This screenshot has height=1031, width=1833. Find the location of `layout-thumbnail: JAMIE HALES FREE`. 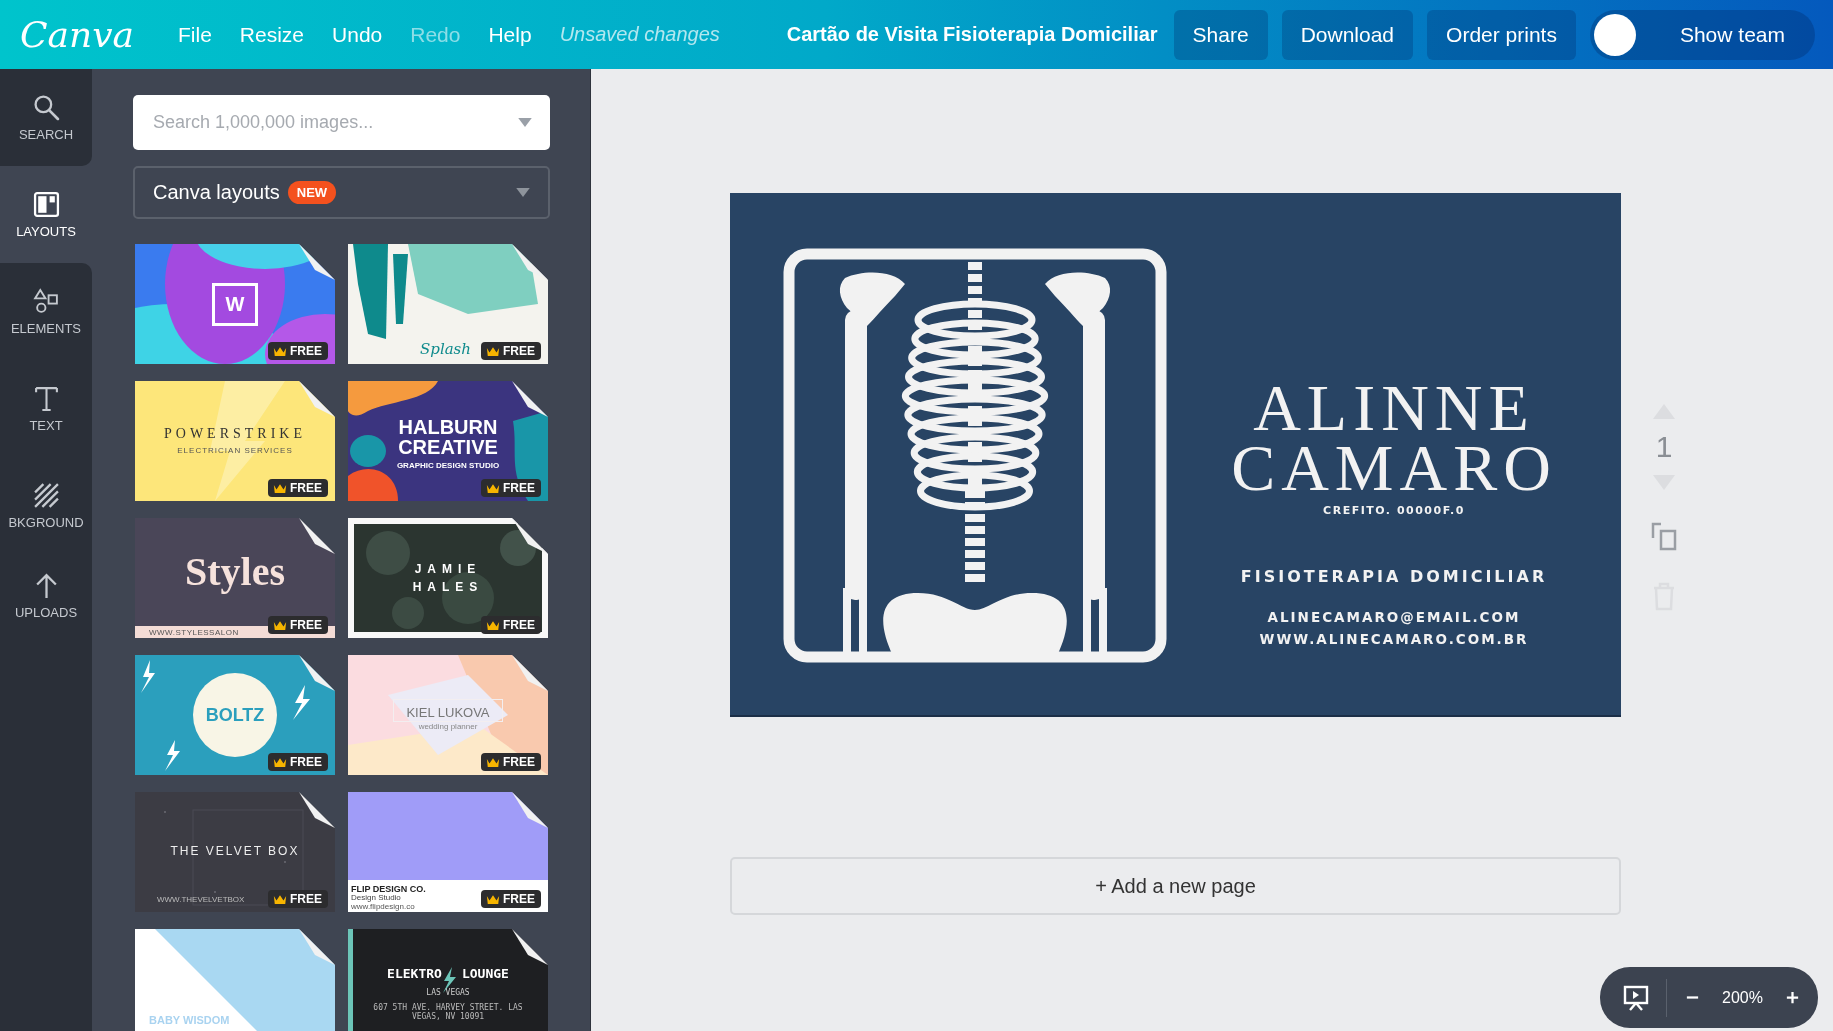

layout-thumbnail: JAMIE HALES FREE is located at coordinates (448, 578).